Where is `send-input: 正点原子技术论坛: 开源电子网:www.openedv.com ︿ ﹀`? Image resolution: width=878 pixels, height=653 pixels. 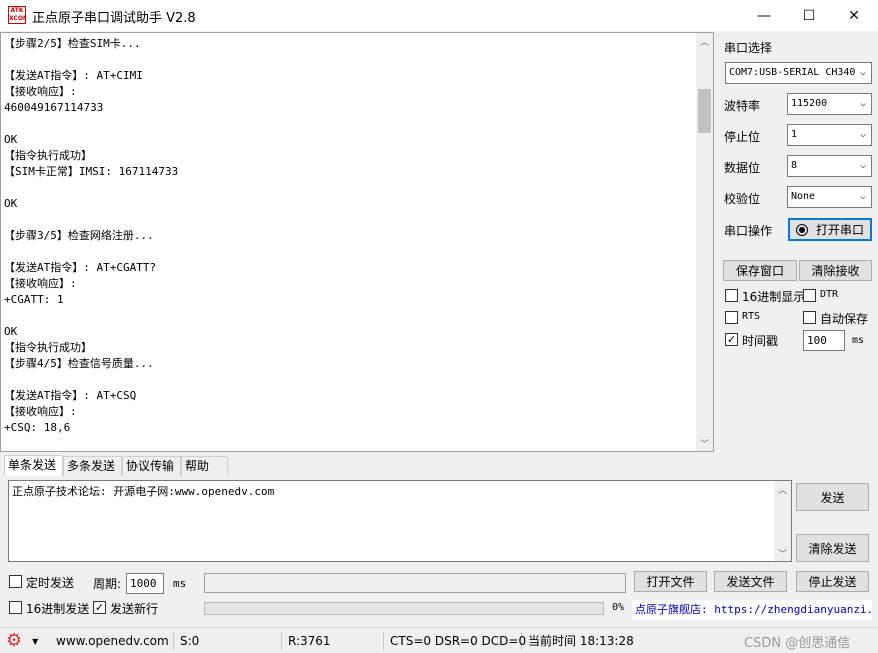 send-input: 正点原子技术论坛: 开源电子网:www.openedv.com ︿ ﹀ is located at coordinates (400, 521).